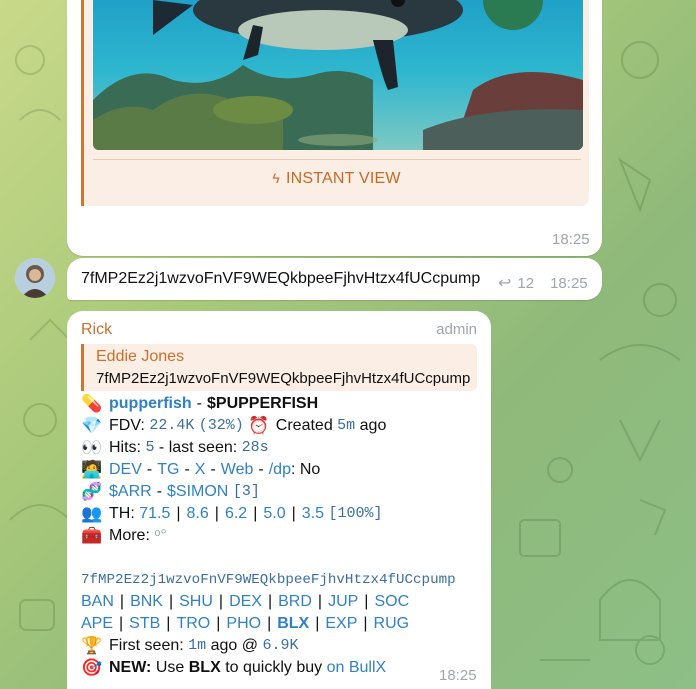  I want to click on bubbles-icon: ᵒ°, so click(160, 536).